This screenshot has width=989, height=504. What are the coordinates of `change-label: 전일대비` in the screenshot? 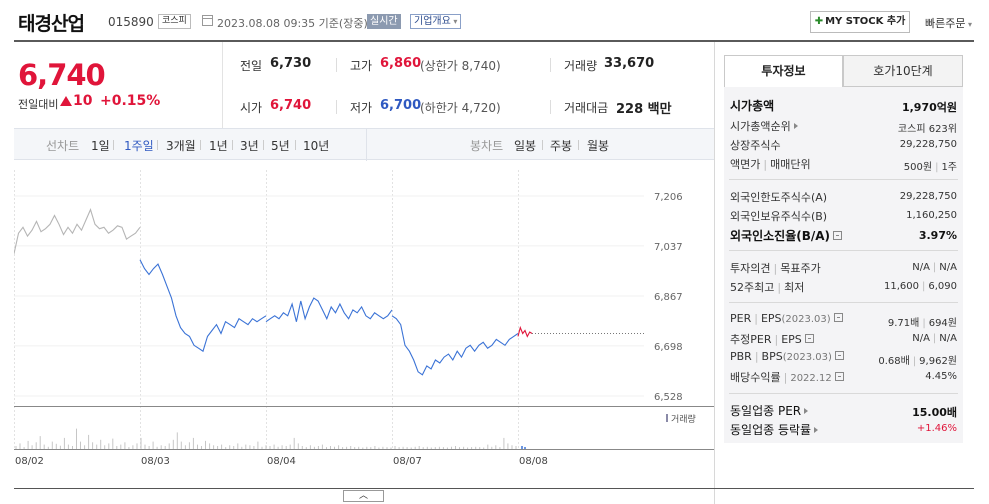 It's located at (38, 104).